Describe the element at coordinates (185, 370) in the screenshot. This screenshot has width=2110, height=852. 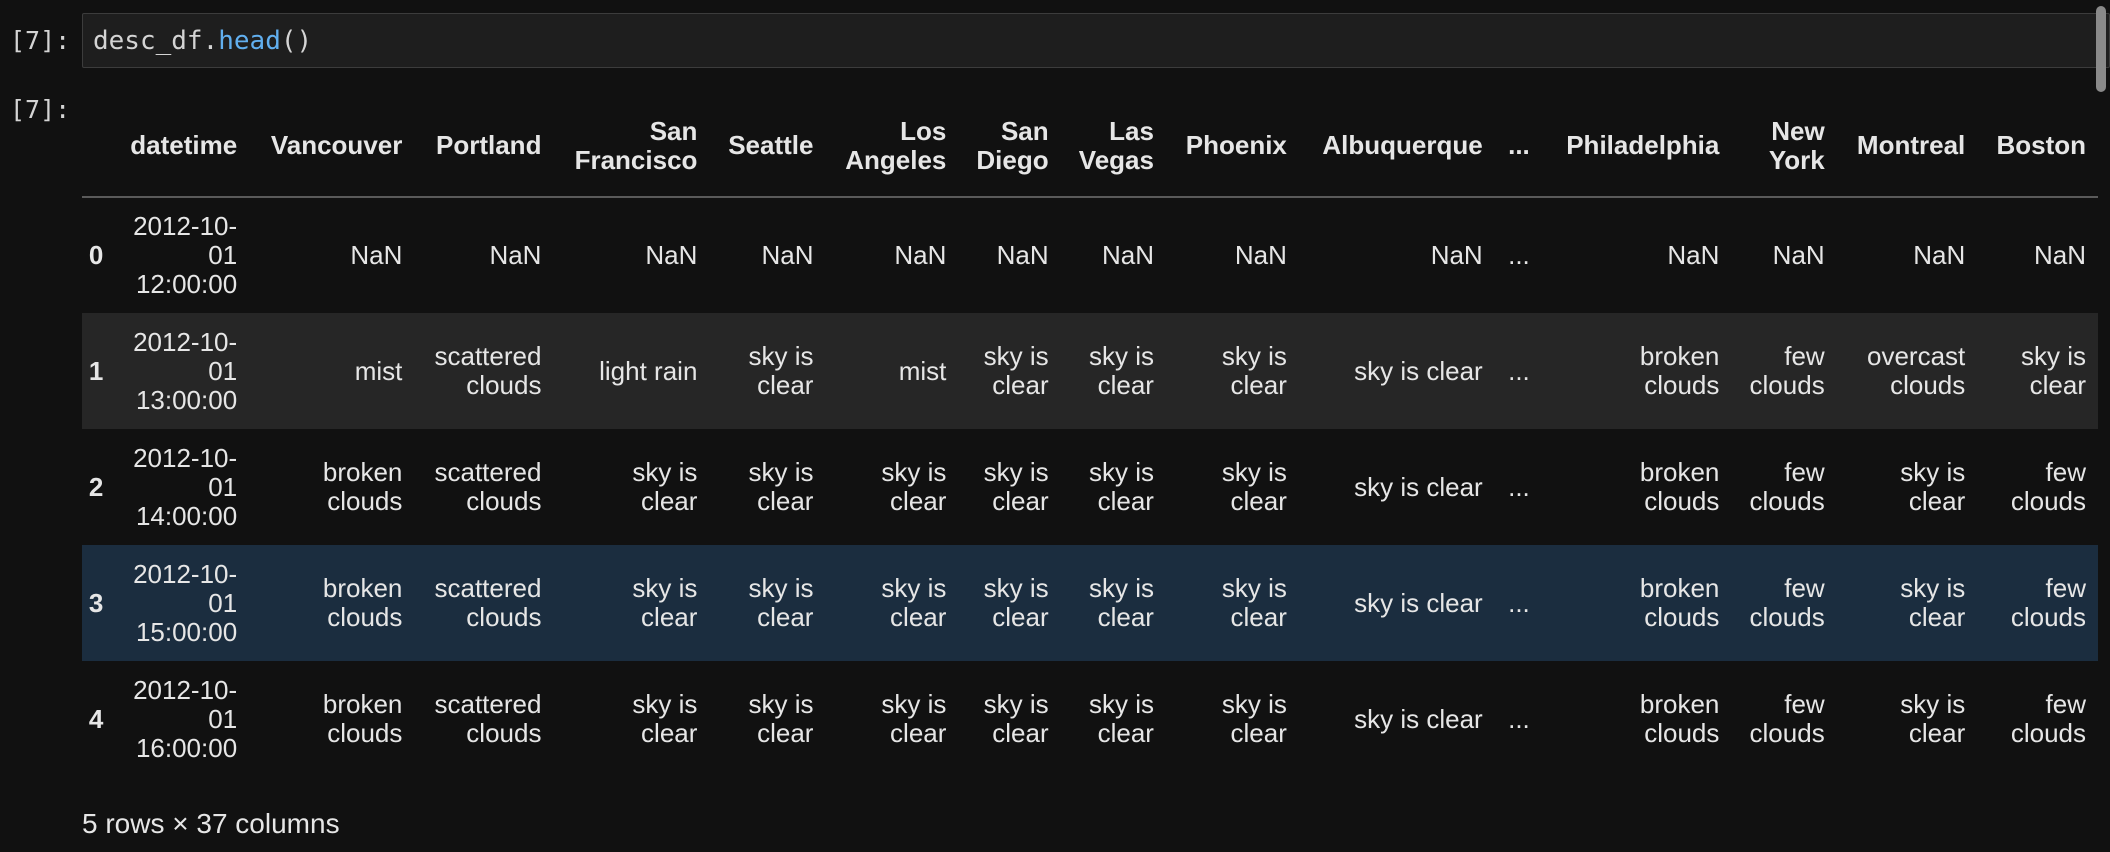
I see `table-cell: 2012-10- 01 13:00:00` at that location.